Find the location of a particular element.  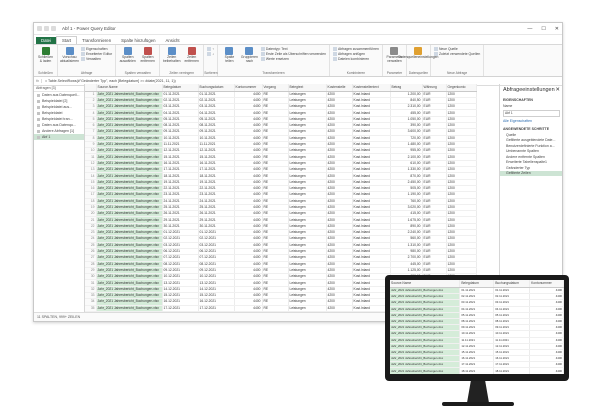

queries-header: Abfragen [3] is located at coordinates (59, 88).